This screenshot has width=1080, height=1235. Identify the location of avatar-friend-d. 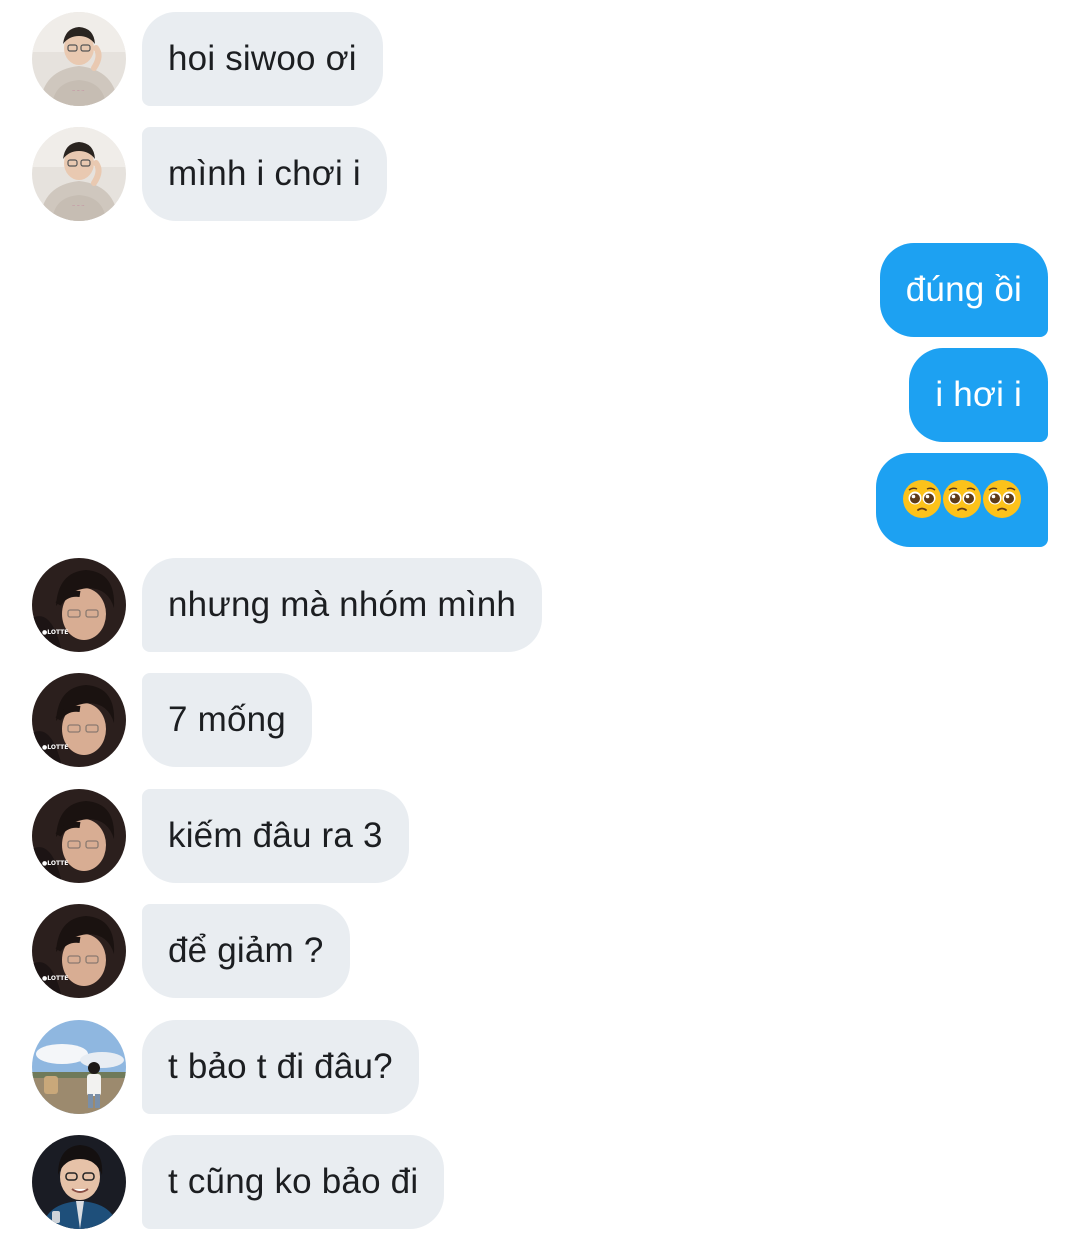
(79, 1182).